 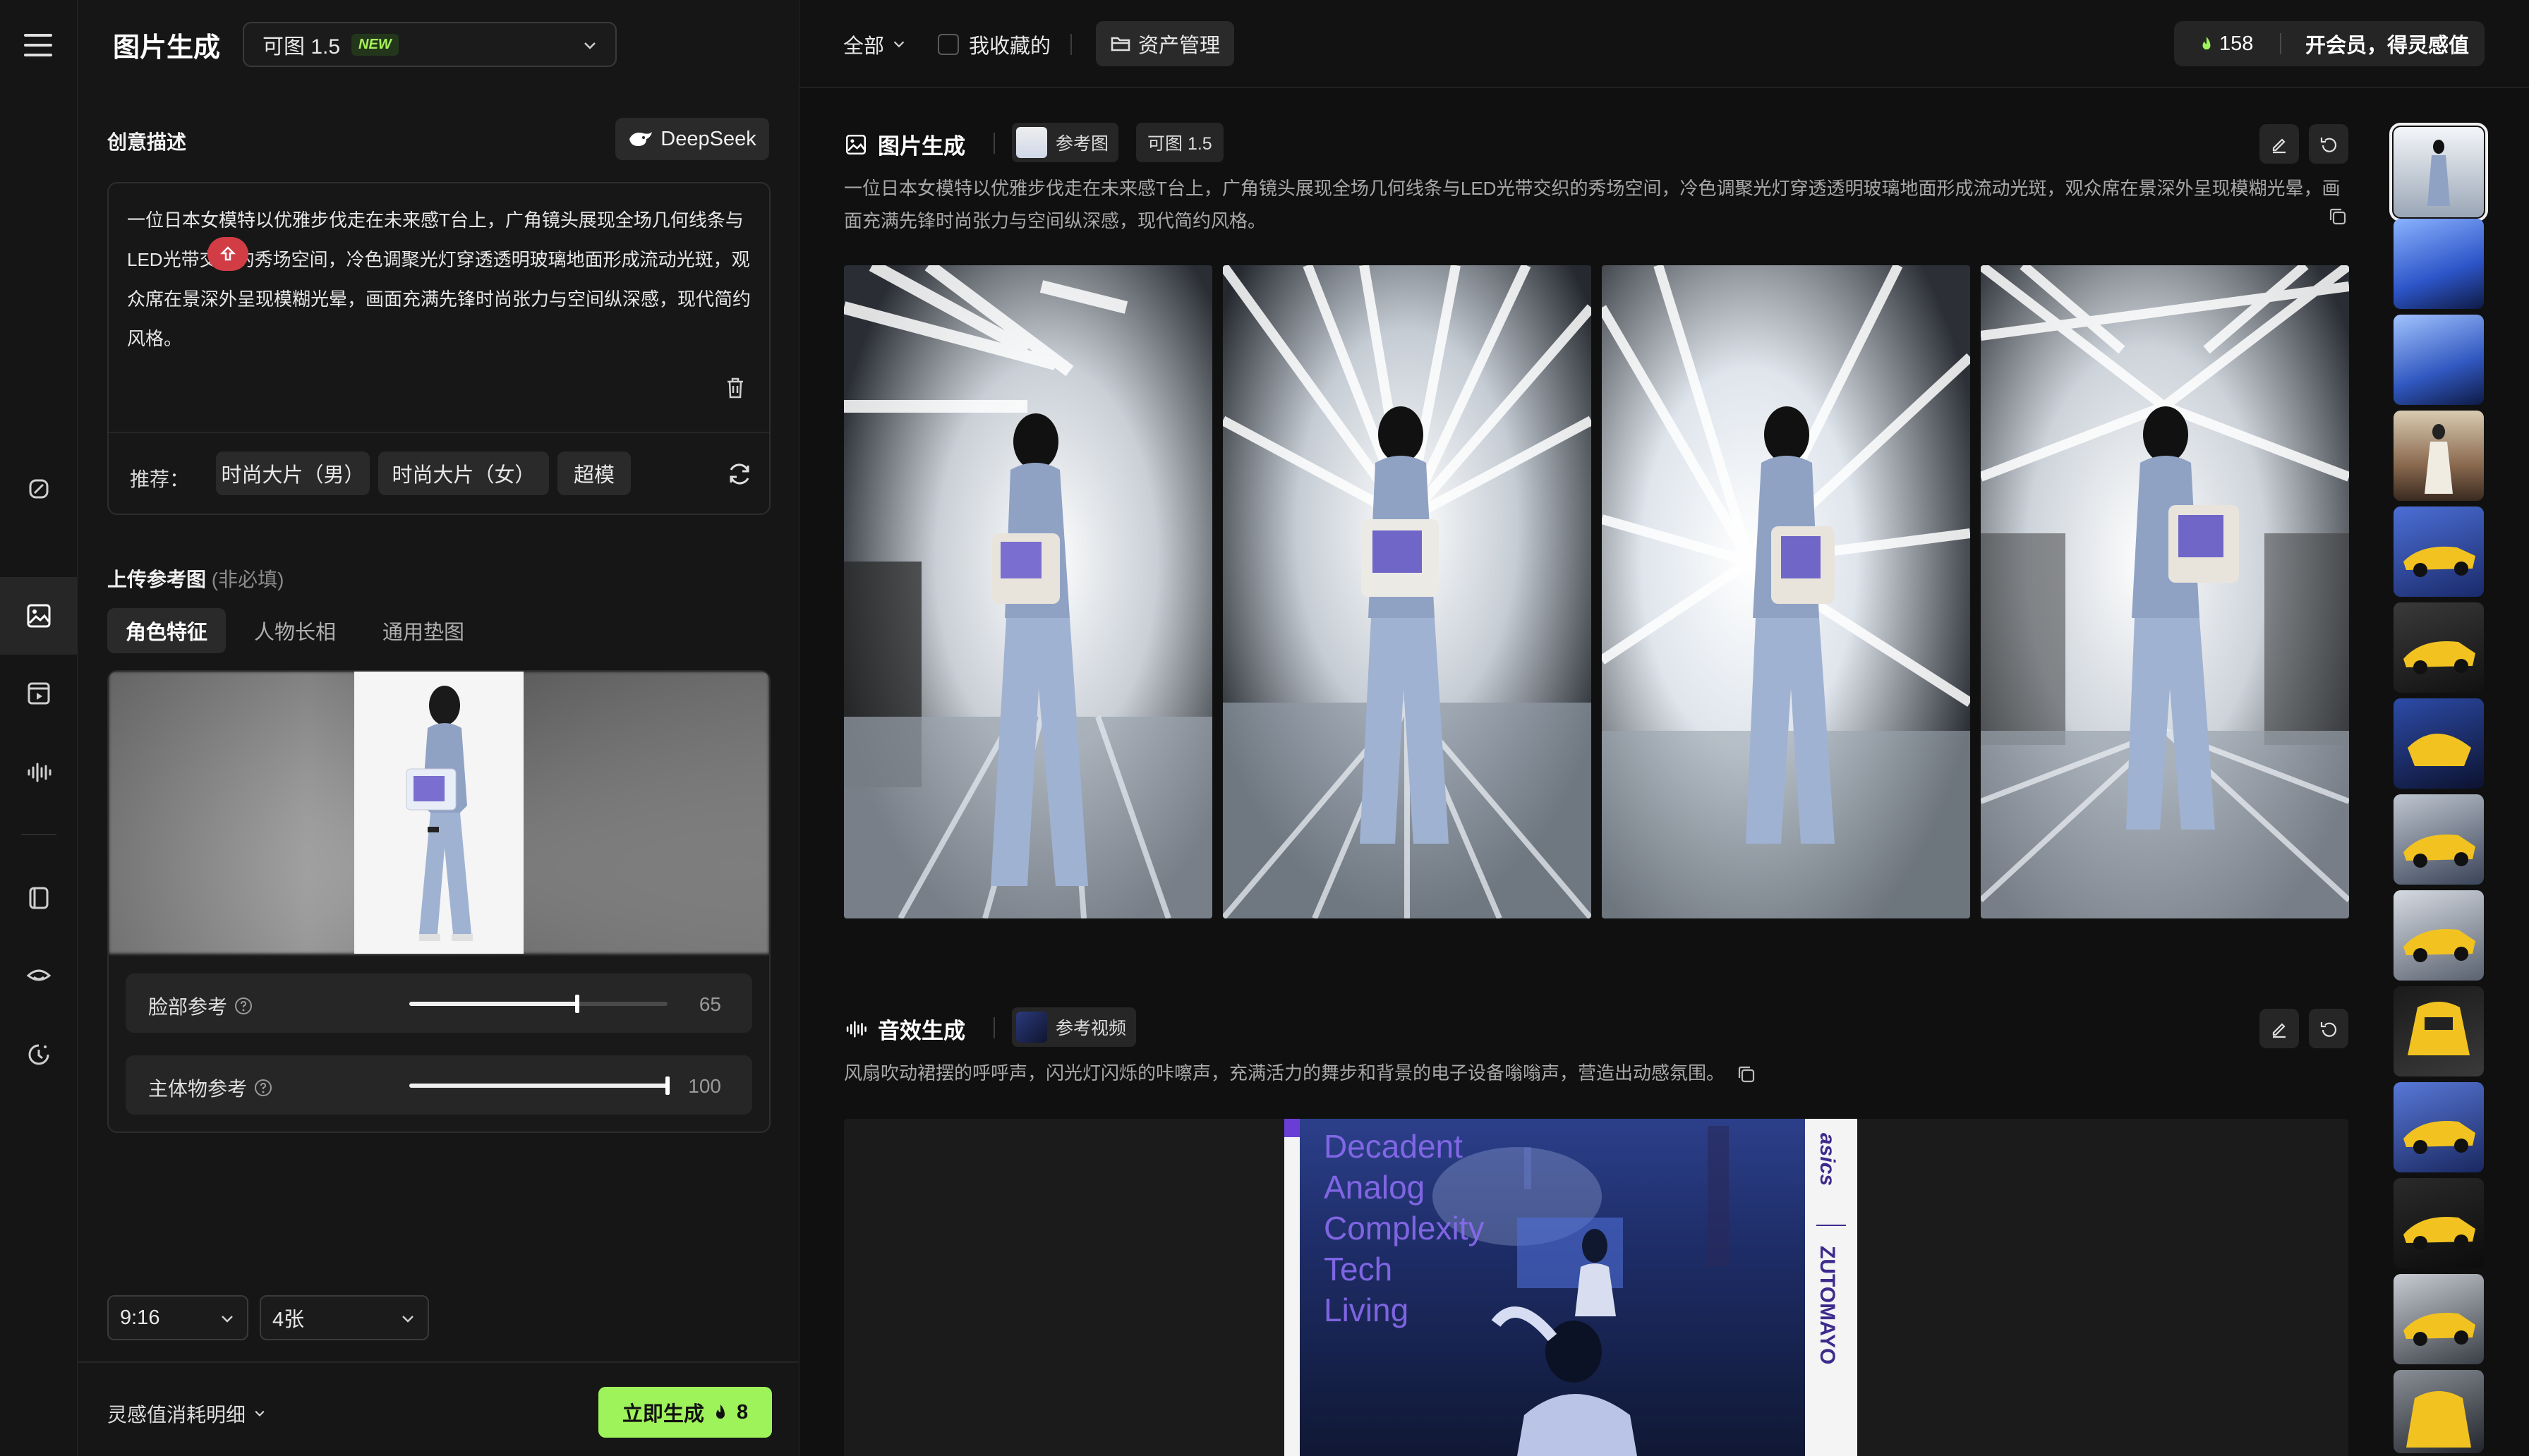 I want to click on generate-label: 立即生成, so click(x=663, y=1414).